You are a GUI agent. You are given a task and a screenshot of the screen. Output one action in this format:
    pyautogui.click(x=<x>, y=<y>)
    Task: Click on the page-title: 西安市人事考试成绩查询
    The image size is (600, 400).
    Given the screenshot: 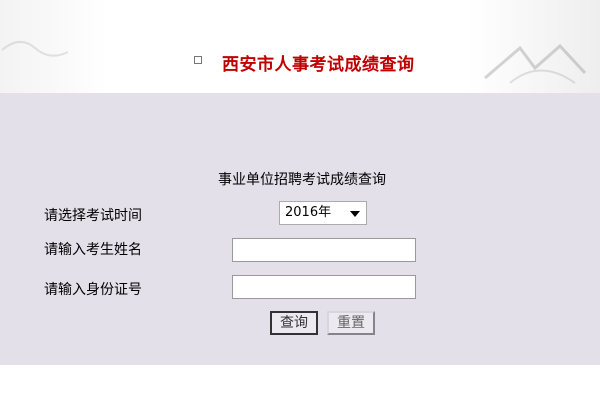 What is the action you would take?
    pyautogui.click(x=318, y=65)
    